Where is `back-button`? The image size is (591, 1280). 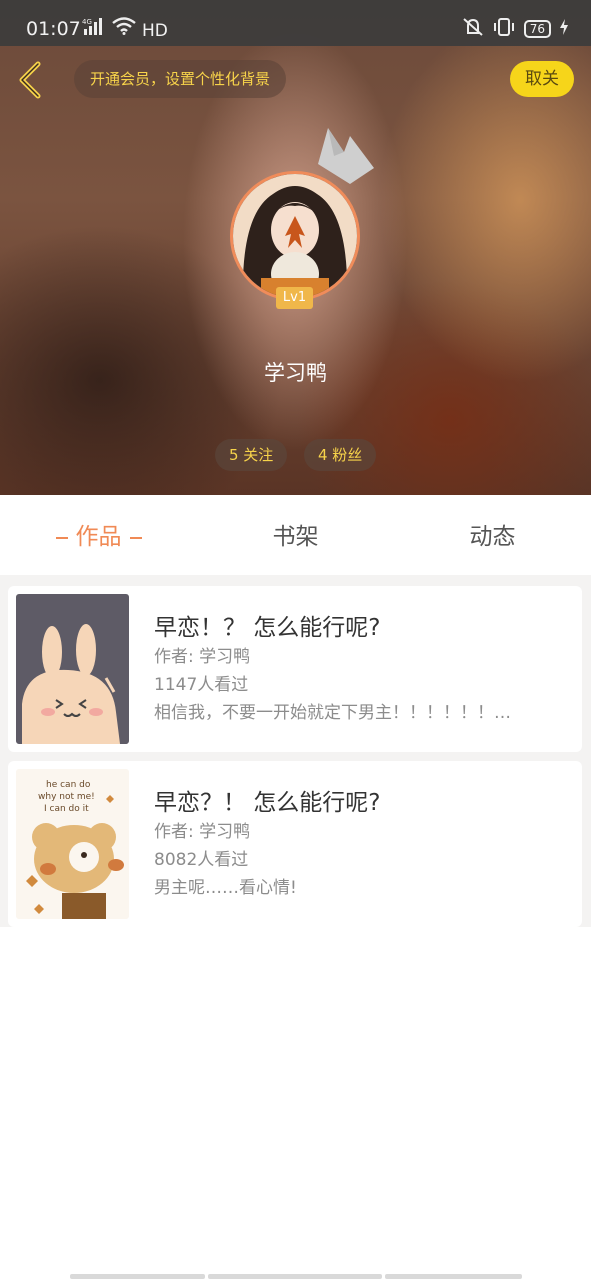 back-button is located at coordinates (32, 80).